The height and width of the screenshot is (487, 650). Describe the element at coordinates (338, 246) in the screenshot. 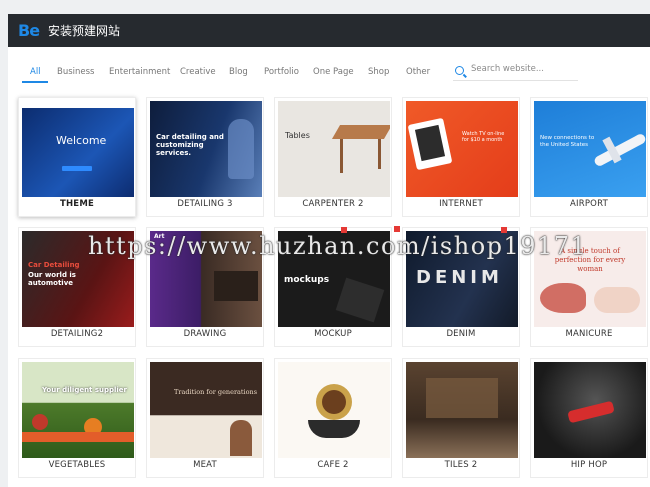

I see `watermark-text: https://www.huzhan.com/ishop19171` at that location.